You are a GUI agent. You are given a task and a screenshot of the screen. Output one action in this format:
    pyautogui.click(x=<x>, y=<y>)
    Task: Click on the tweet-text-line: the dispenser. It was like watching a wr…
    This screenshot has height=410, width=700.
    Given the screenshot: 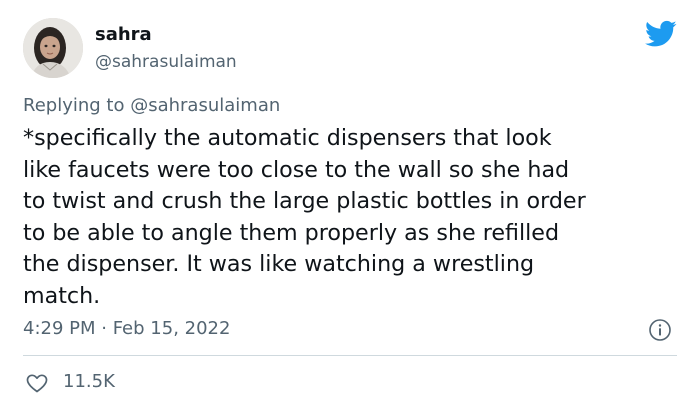 What is the action you would take?
    pyautogui.click(x=279, y=264)
    